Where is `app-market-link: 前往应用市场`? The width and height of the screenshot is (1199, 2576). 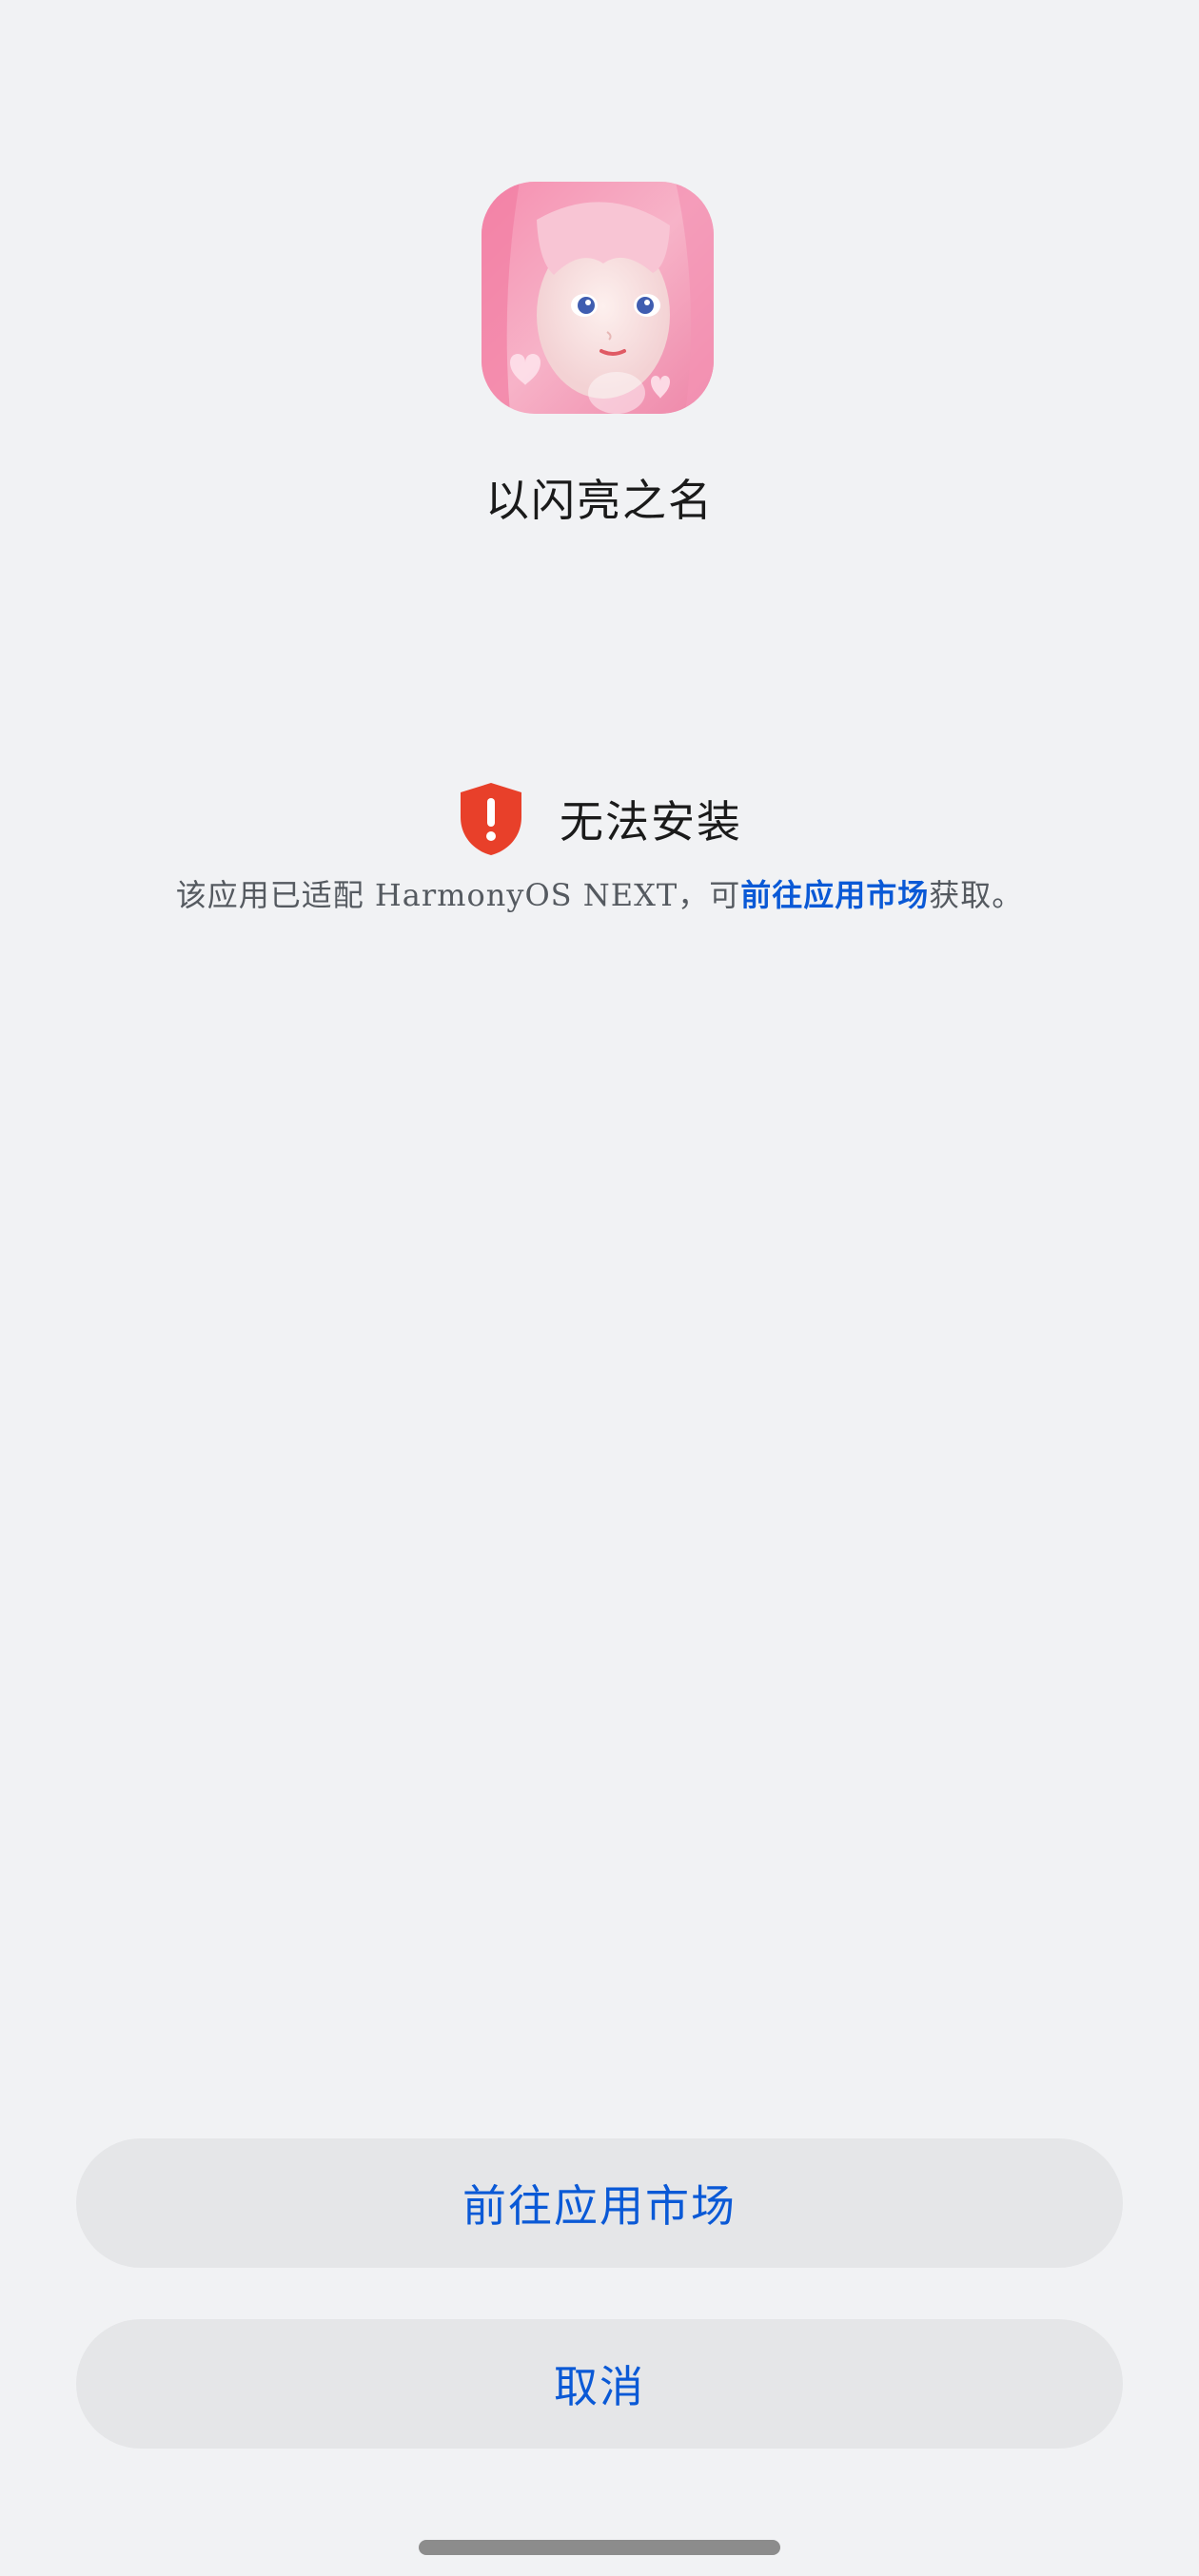 app-market-link: 前往应用市场 is located at coordinates (834, 895).